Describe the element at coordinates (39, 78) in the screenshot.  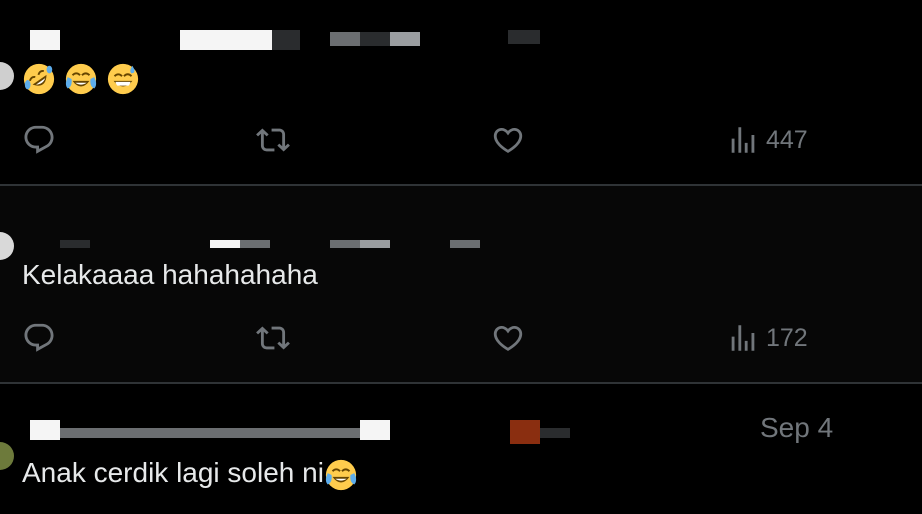
I see `rolling-laughing-emoji-icon` at that location.